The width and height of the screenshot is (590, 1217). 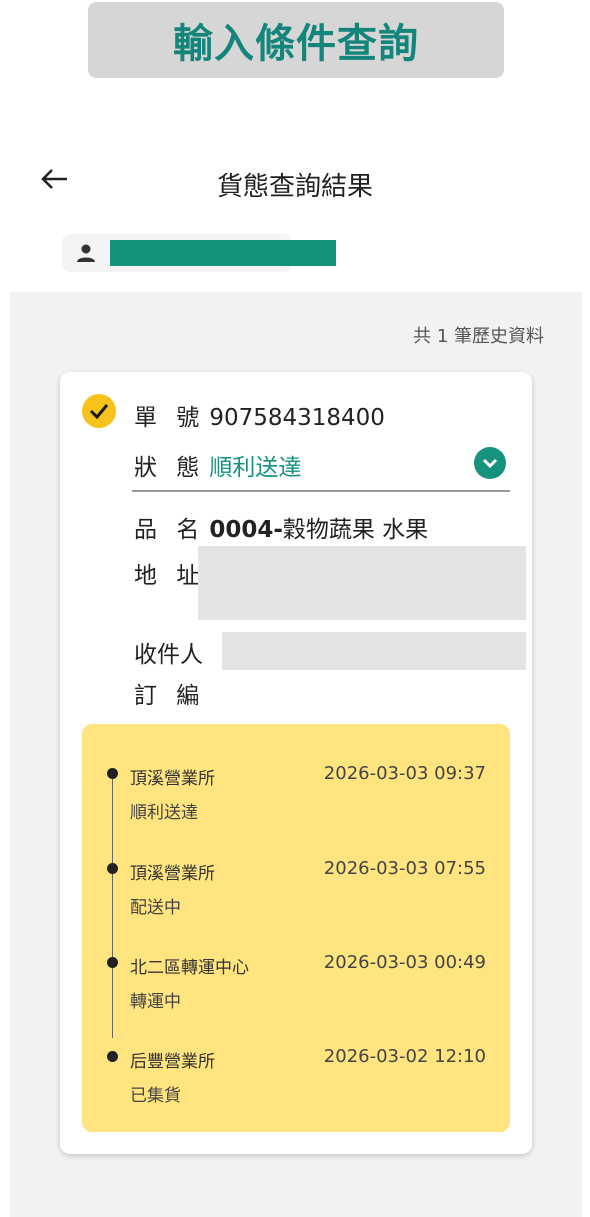 What do you see at coordinates (155, 908) in the screenshot?
I see `timeline-status: 配送中` at bounding box center [155, 908].